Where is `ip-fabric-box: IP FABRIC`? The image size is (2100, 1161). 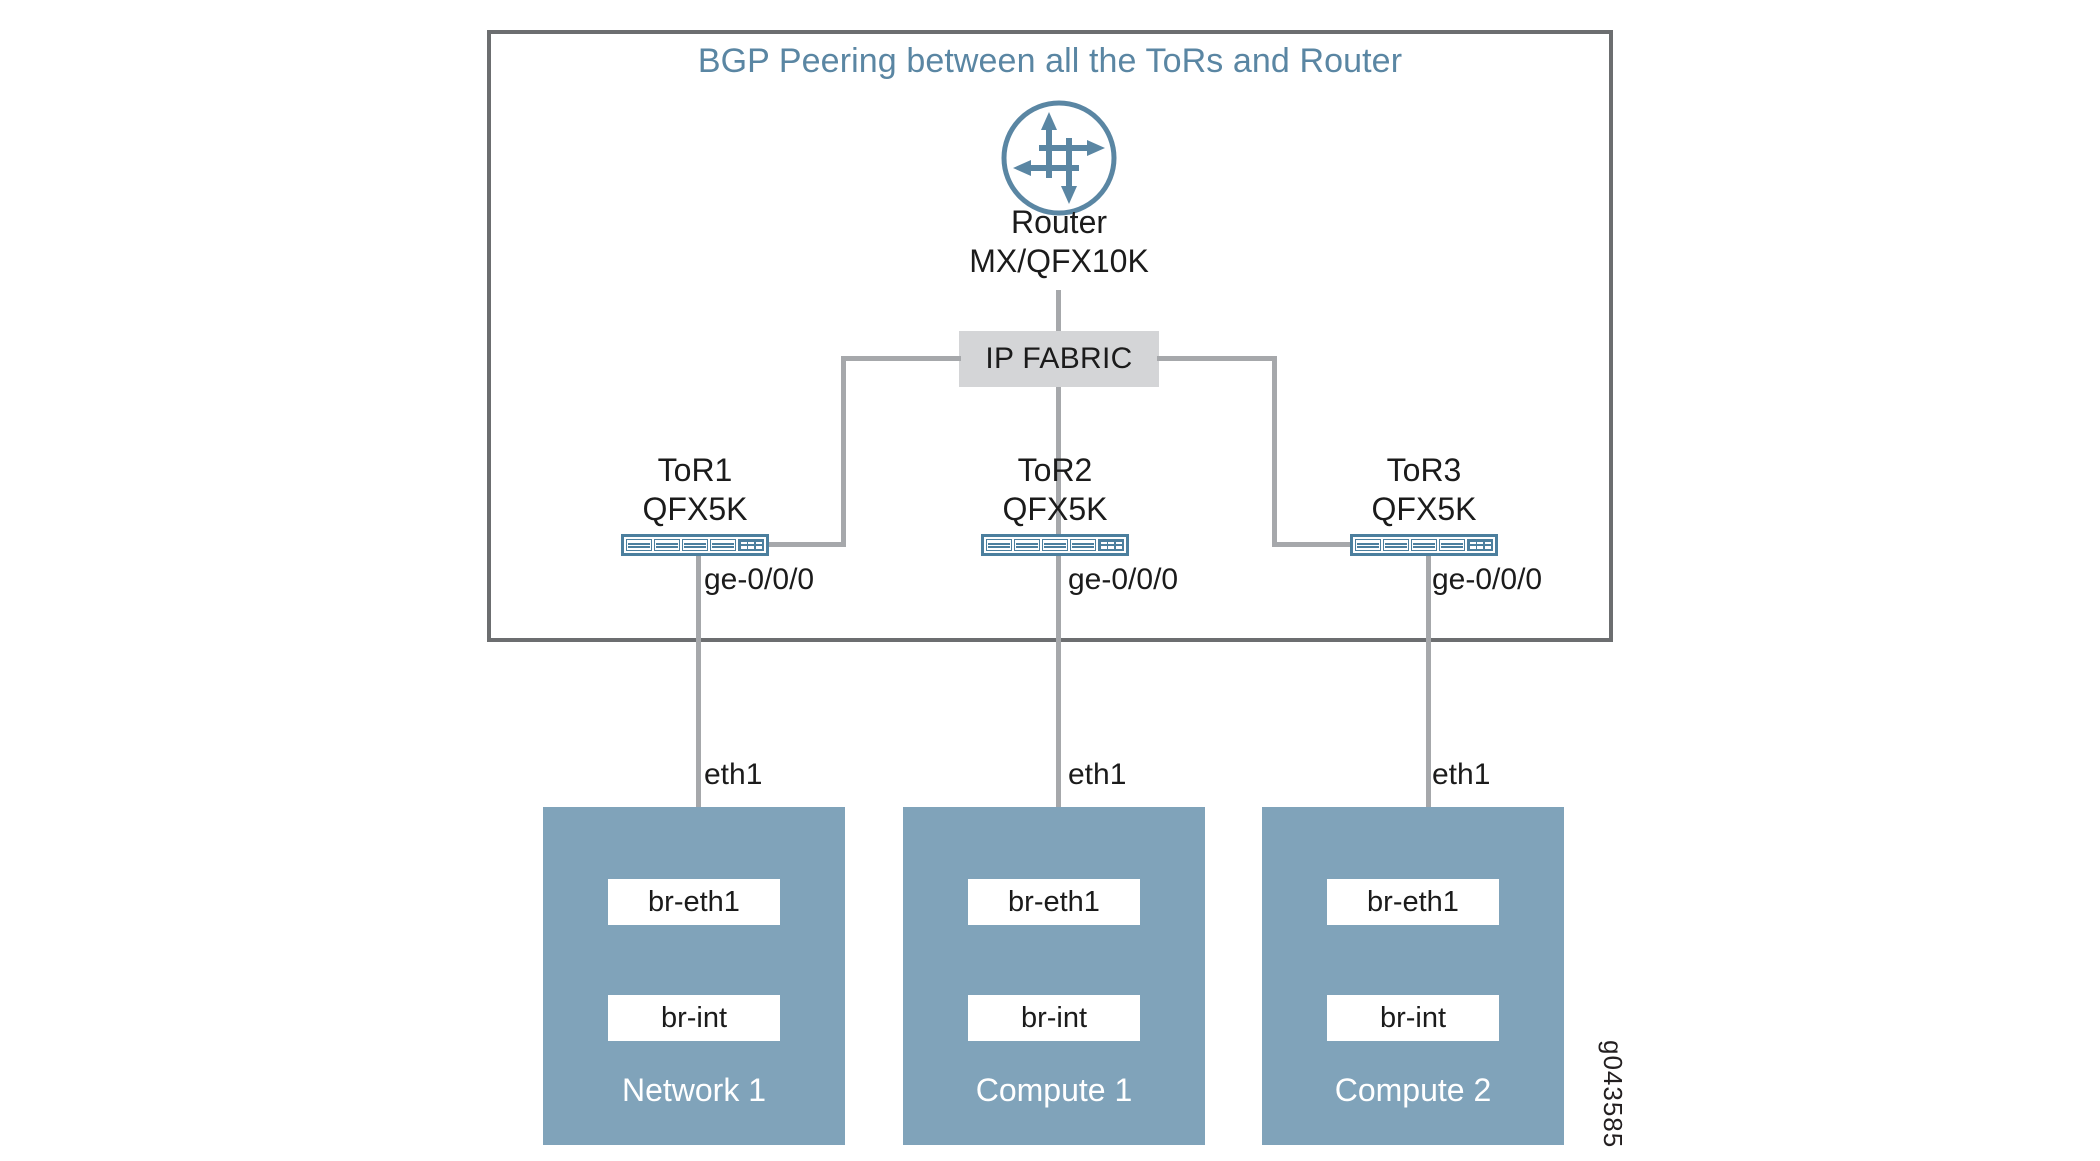
ip-fabric-box: IP FABRIC is located at coordinates (1059, 359).